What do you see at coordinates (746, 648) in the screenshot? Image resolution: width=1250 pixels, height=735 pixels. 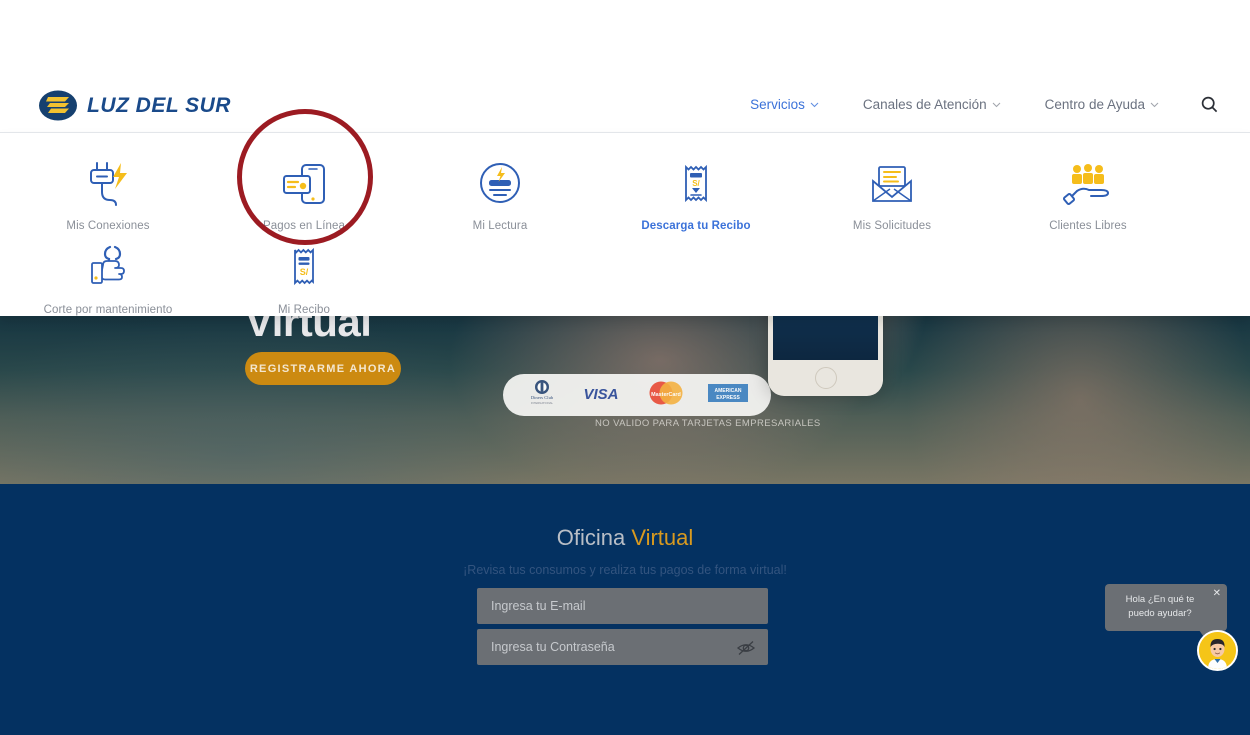 I see `eye-off-icon` at bounding box center [746, 648].